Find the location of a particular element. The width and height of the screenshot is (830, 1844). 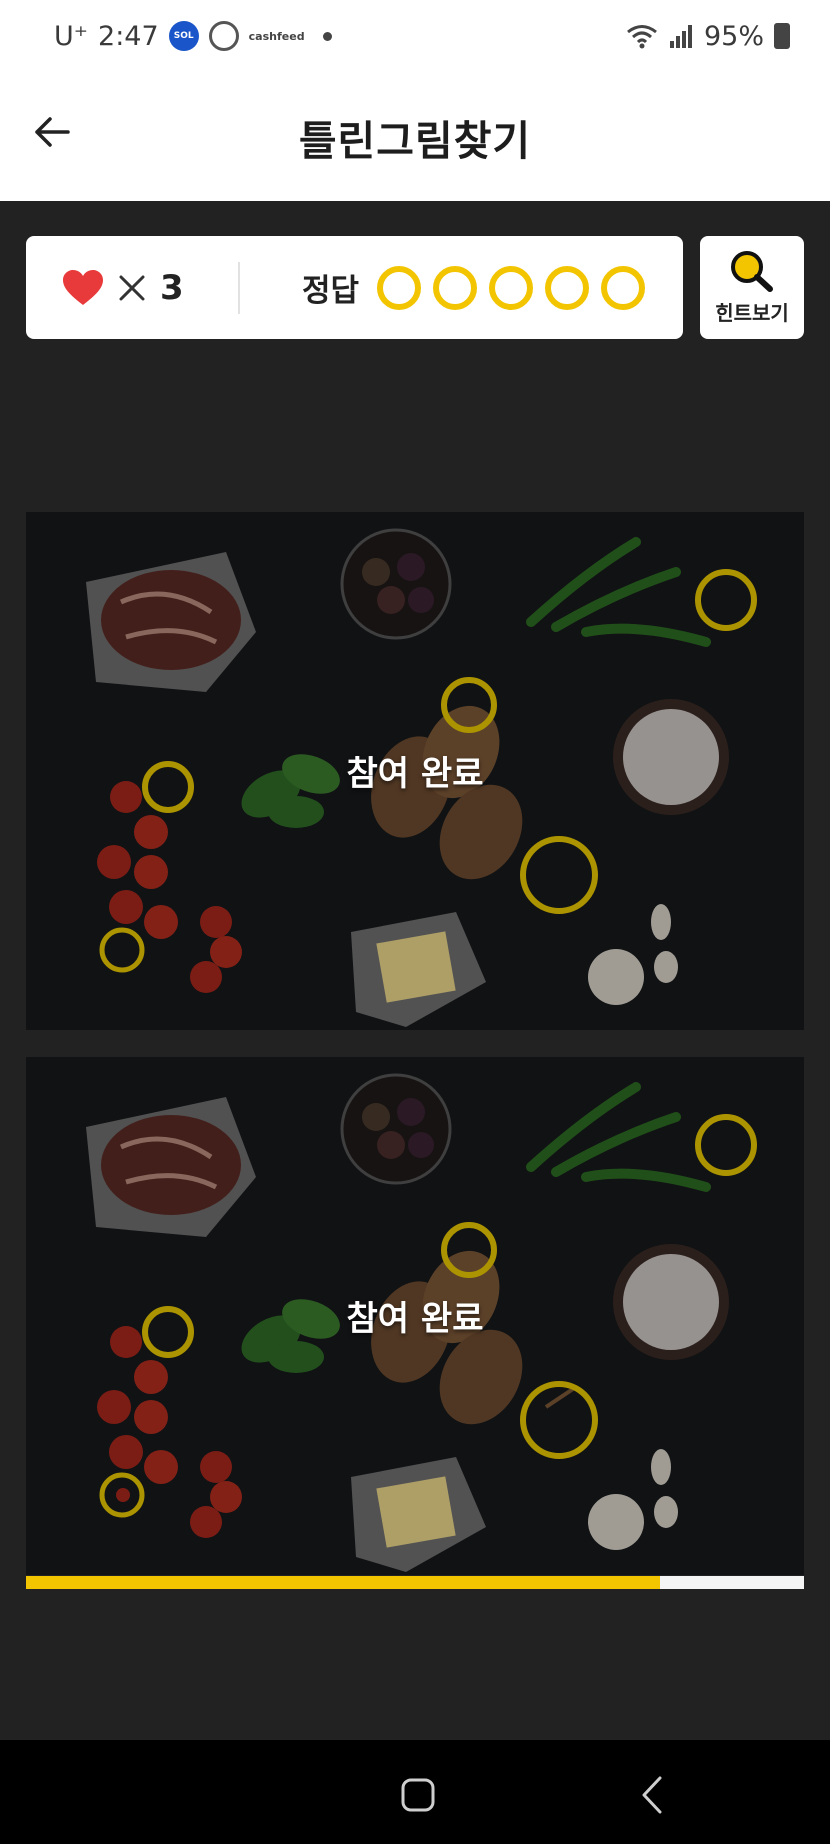

home-button is located at coordinates (418, 1795).